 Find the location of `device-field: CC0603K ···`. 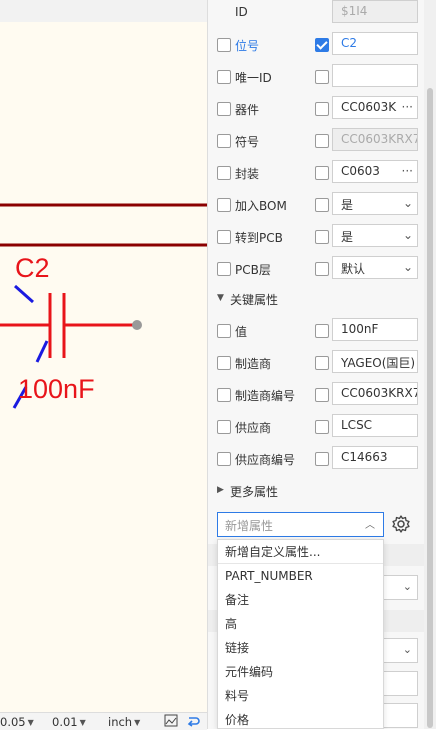

device-field: CC0603K ··· is located at coordinates (375, 107).